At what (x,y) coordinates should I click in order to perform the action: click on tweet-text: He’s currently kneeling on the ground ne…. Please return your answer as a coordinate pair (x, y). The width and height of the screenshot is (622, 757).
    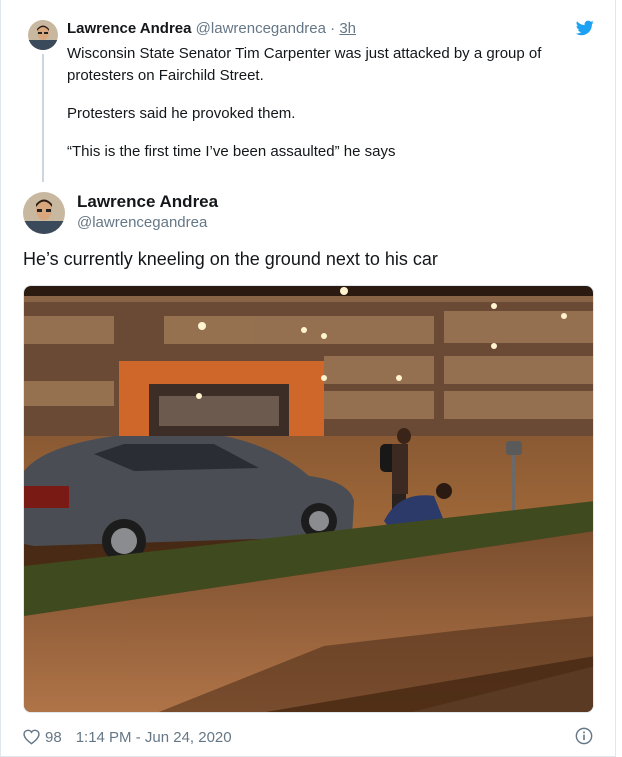
    Looking at the image, I should click on (230, 259).